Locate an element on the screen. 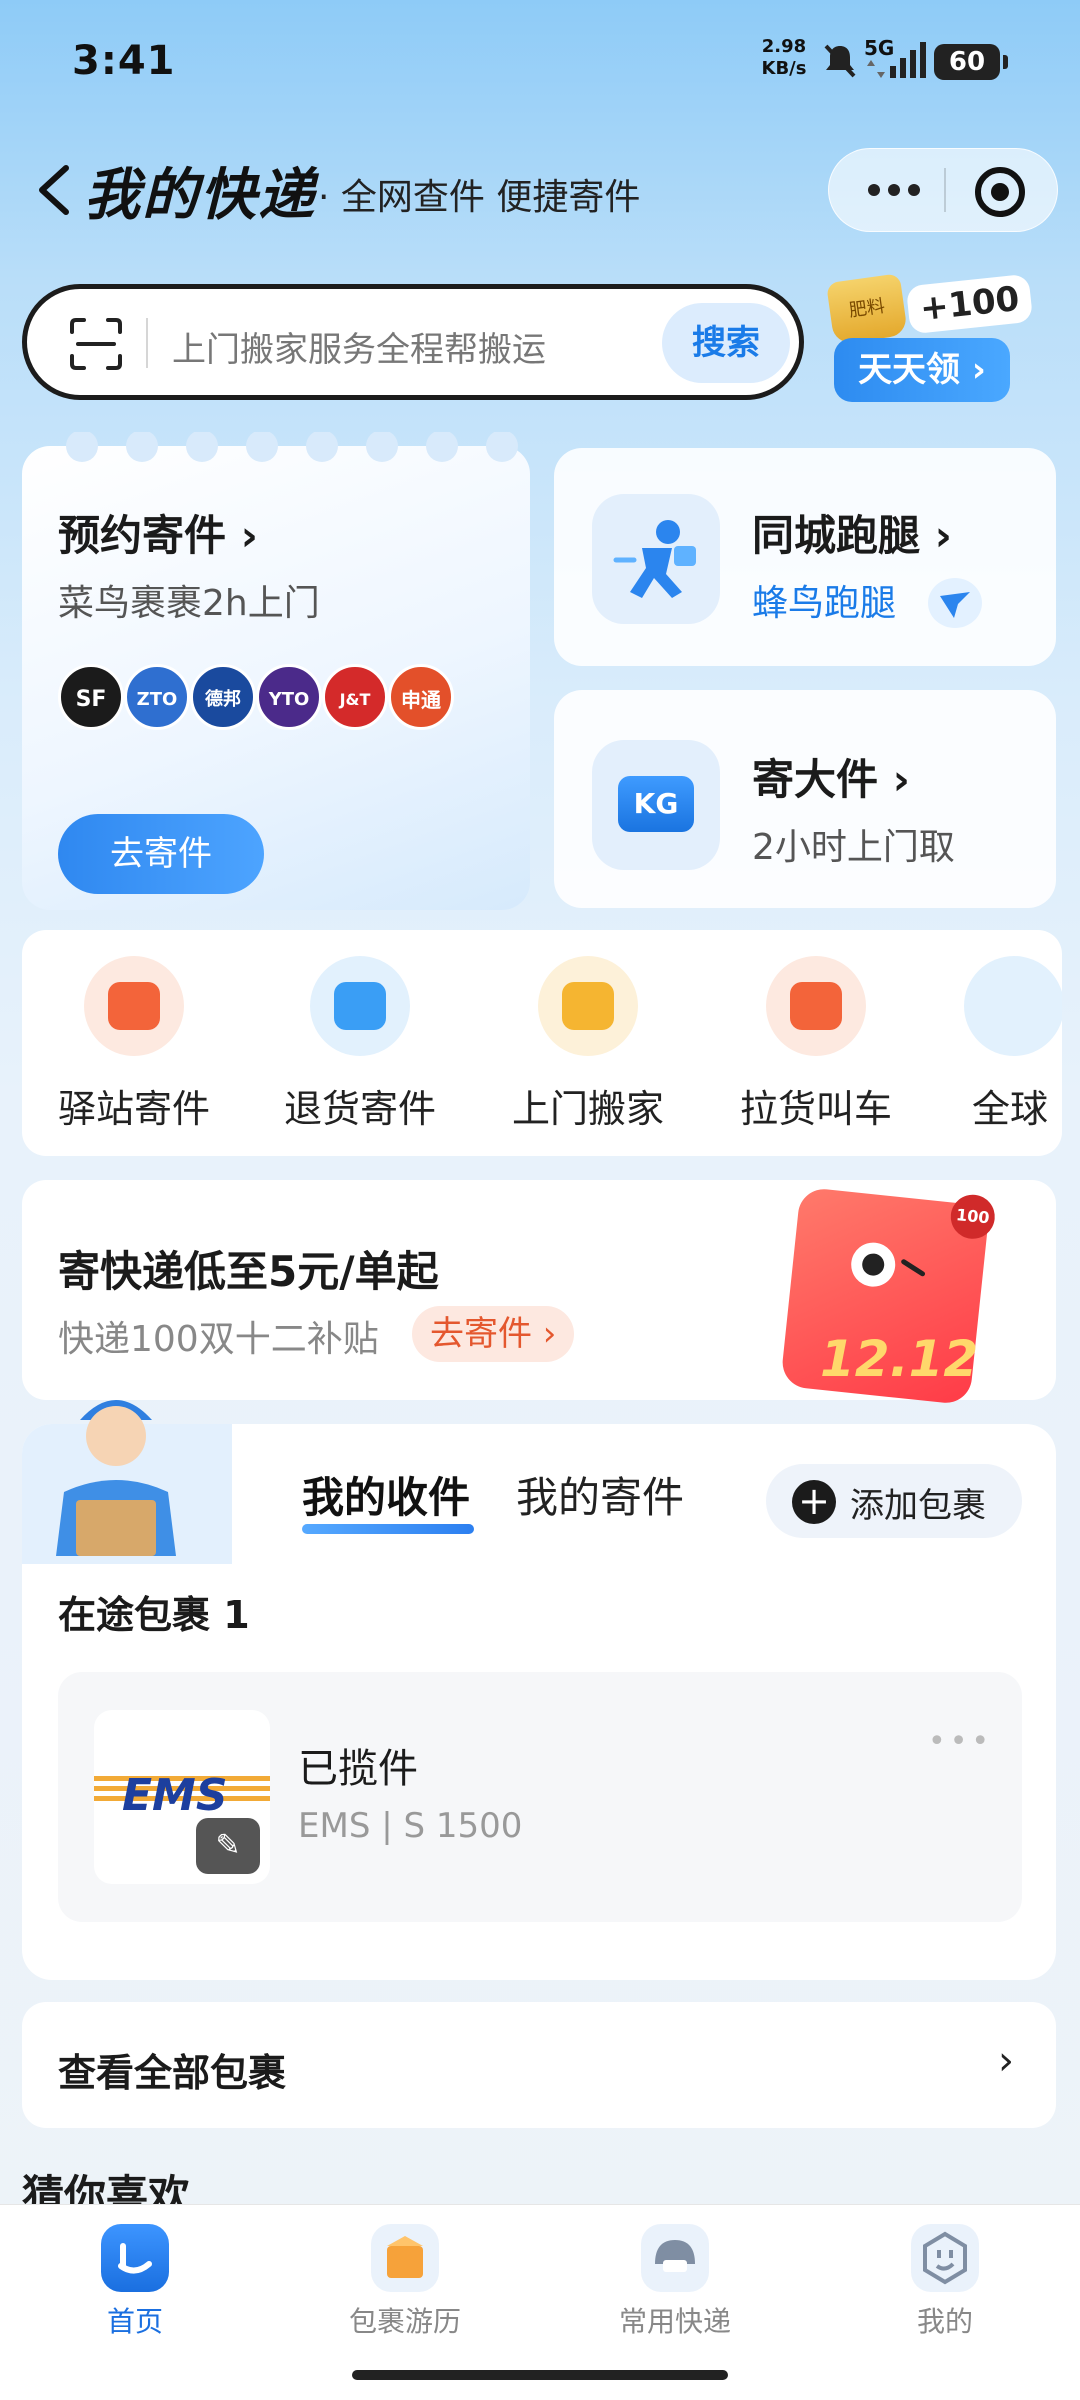  service-label: 退货寄件 is located at coordinates (359, 1109).